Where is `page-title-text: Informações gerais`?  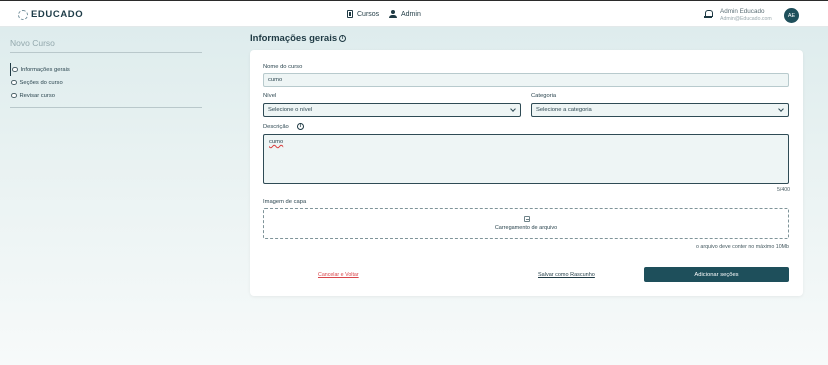
page-title-text: Informações gerais is located at coordinates (294, 38).